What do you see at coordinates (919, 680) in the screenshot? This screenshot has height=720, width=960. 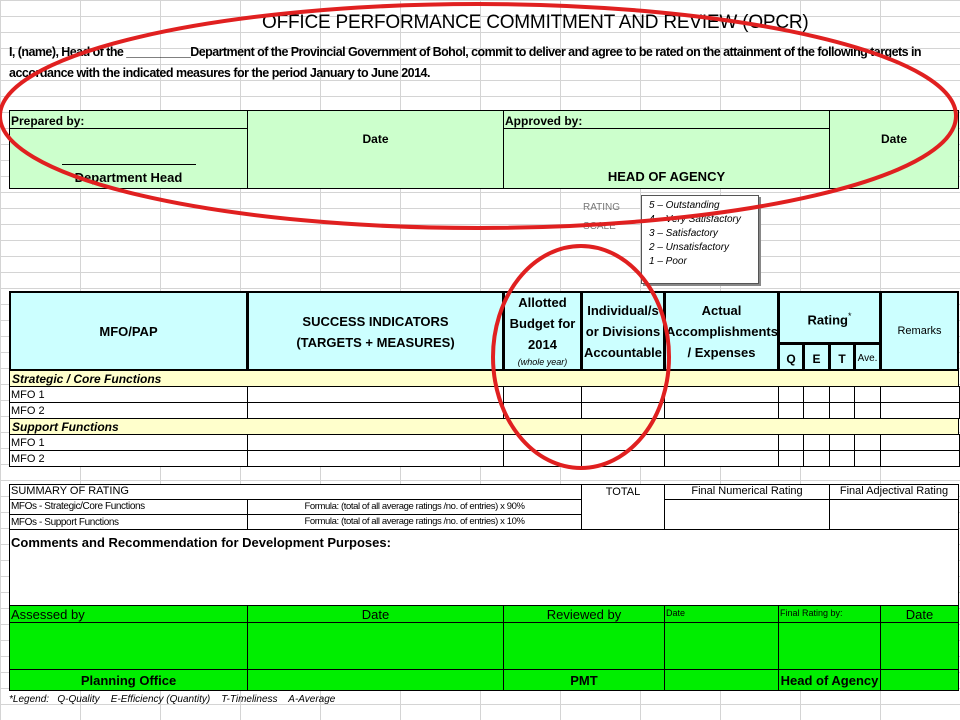 I see `head-of-agency-date-blank` at bounding box center [919, 680].